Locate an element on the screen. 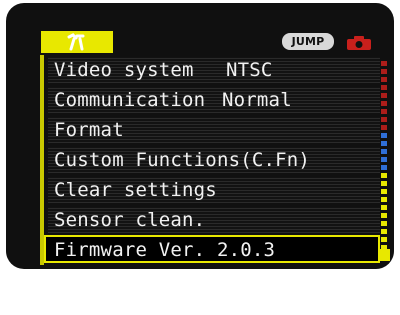 The width and height of the screenshot is (400, 315). menu-item-label: Custom Functions(C.Fn) is located at coordinates (182, 160).